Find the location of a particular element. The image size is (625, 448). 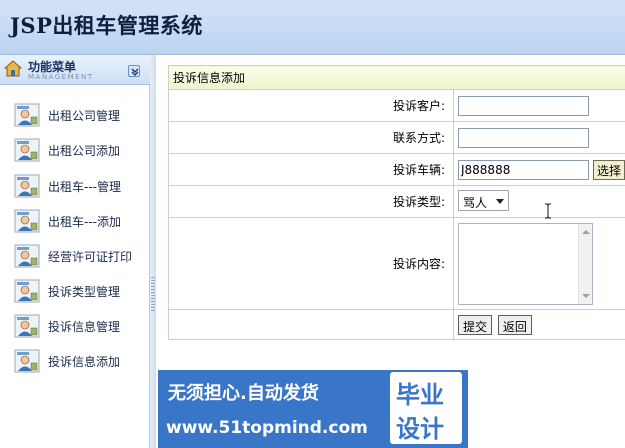

contact-label: 联系方式: is located at coordinates (311, 137).